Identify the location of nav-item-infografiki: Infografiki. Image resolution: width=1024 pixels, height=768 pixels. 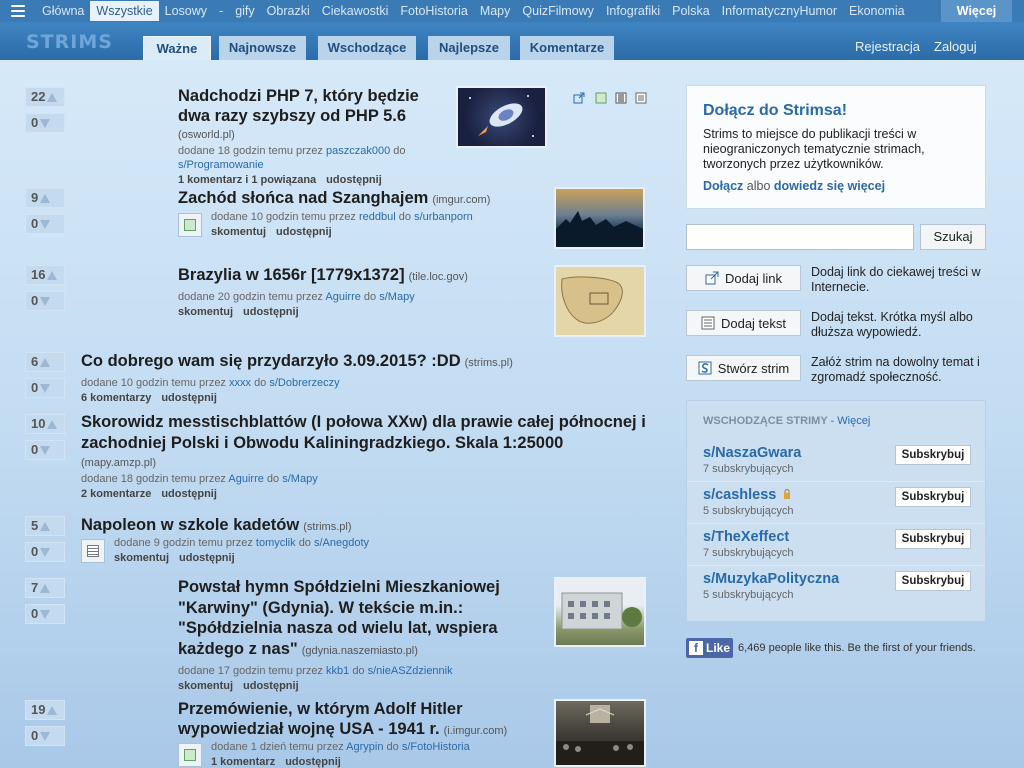
(633, 11).